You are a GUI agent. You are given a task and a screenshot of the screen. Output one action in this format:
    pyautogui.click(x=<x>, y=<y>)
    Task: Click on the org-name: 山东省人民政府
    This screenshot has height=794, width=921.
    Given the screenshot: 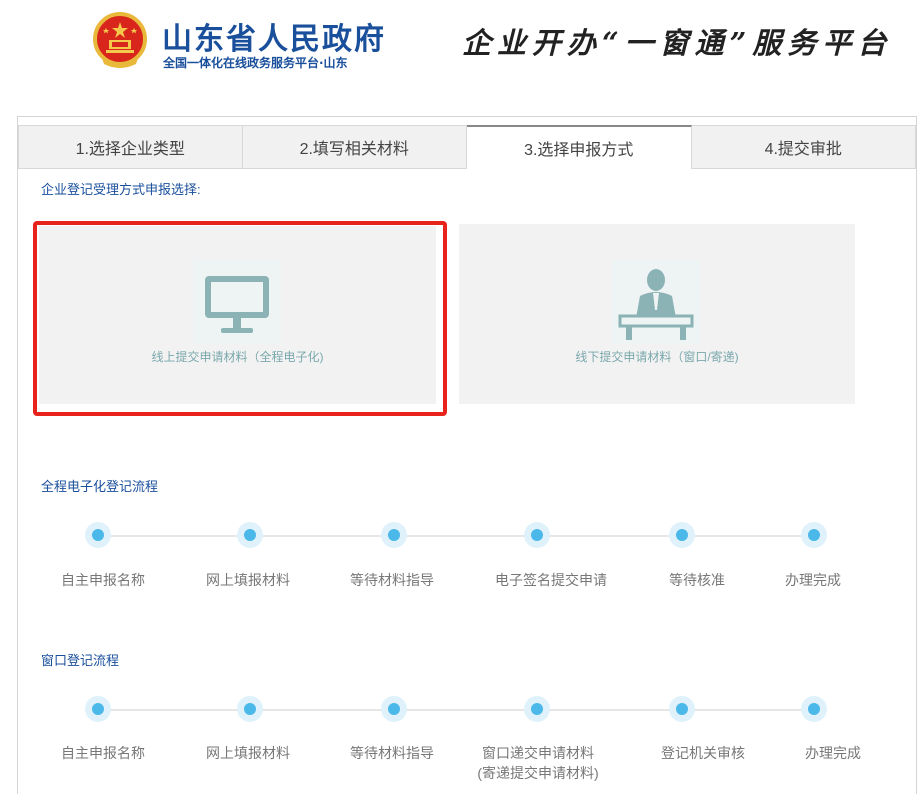 What is the action you would take?
    pyautogui.click(x=274, y=39)
    